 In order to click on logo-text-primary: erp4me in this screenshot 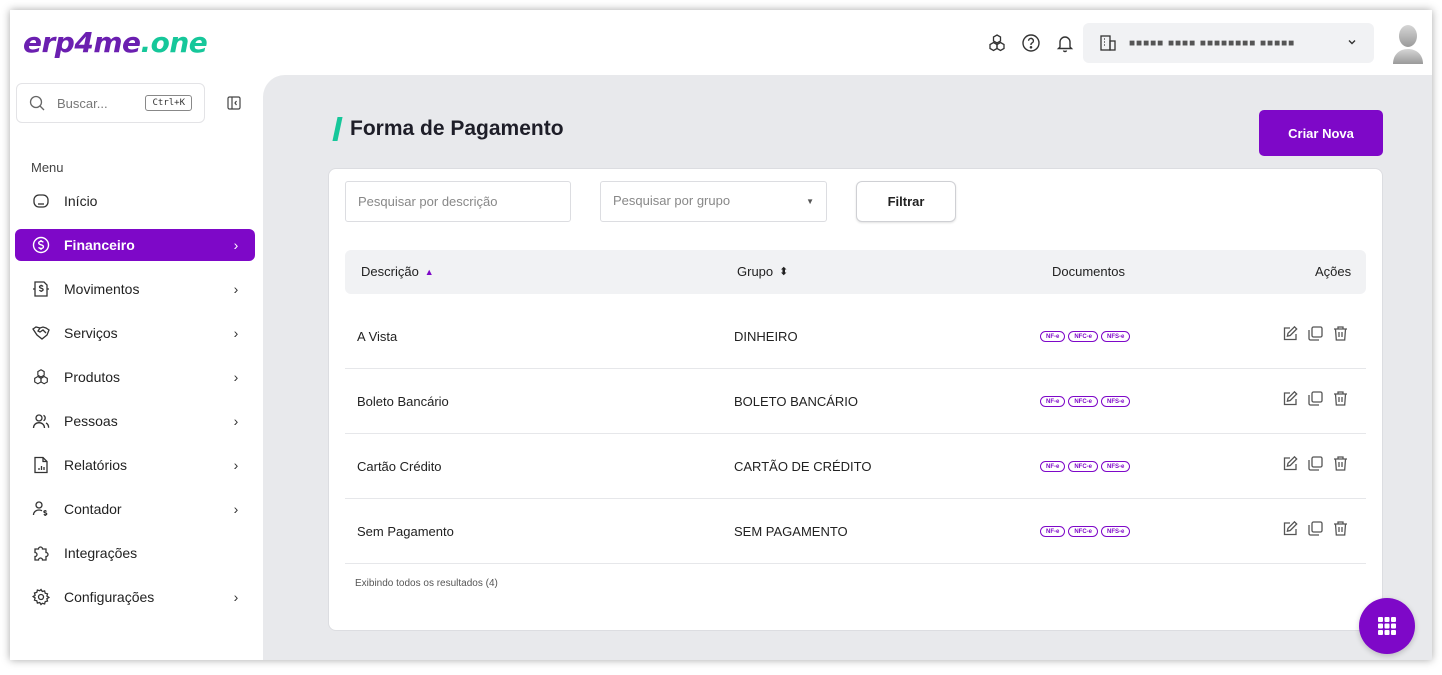, I will do `click(82, 42)`.